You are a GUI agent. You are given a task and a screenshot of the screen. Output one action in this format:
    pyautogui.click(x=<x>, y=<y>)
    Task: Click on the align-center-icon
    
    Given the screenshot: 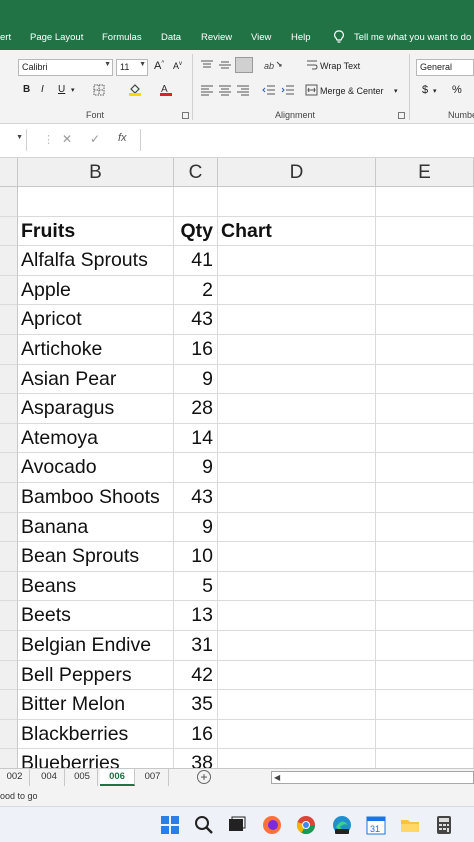 What is the action you would take?
    pyautogui.click(x=225, y=90)
    